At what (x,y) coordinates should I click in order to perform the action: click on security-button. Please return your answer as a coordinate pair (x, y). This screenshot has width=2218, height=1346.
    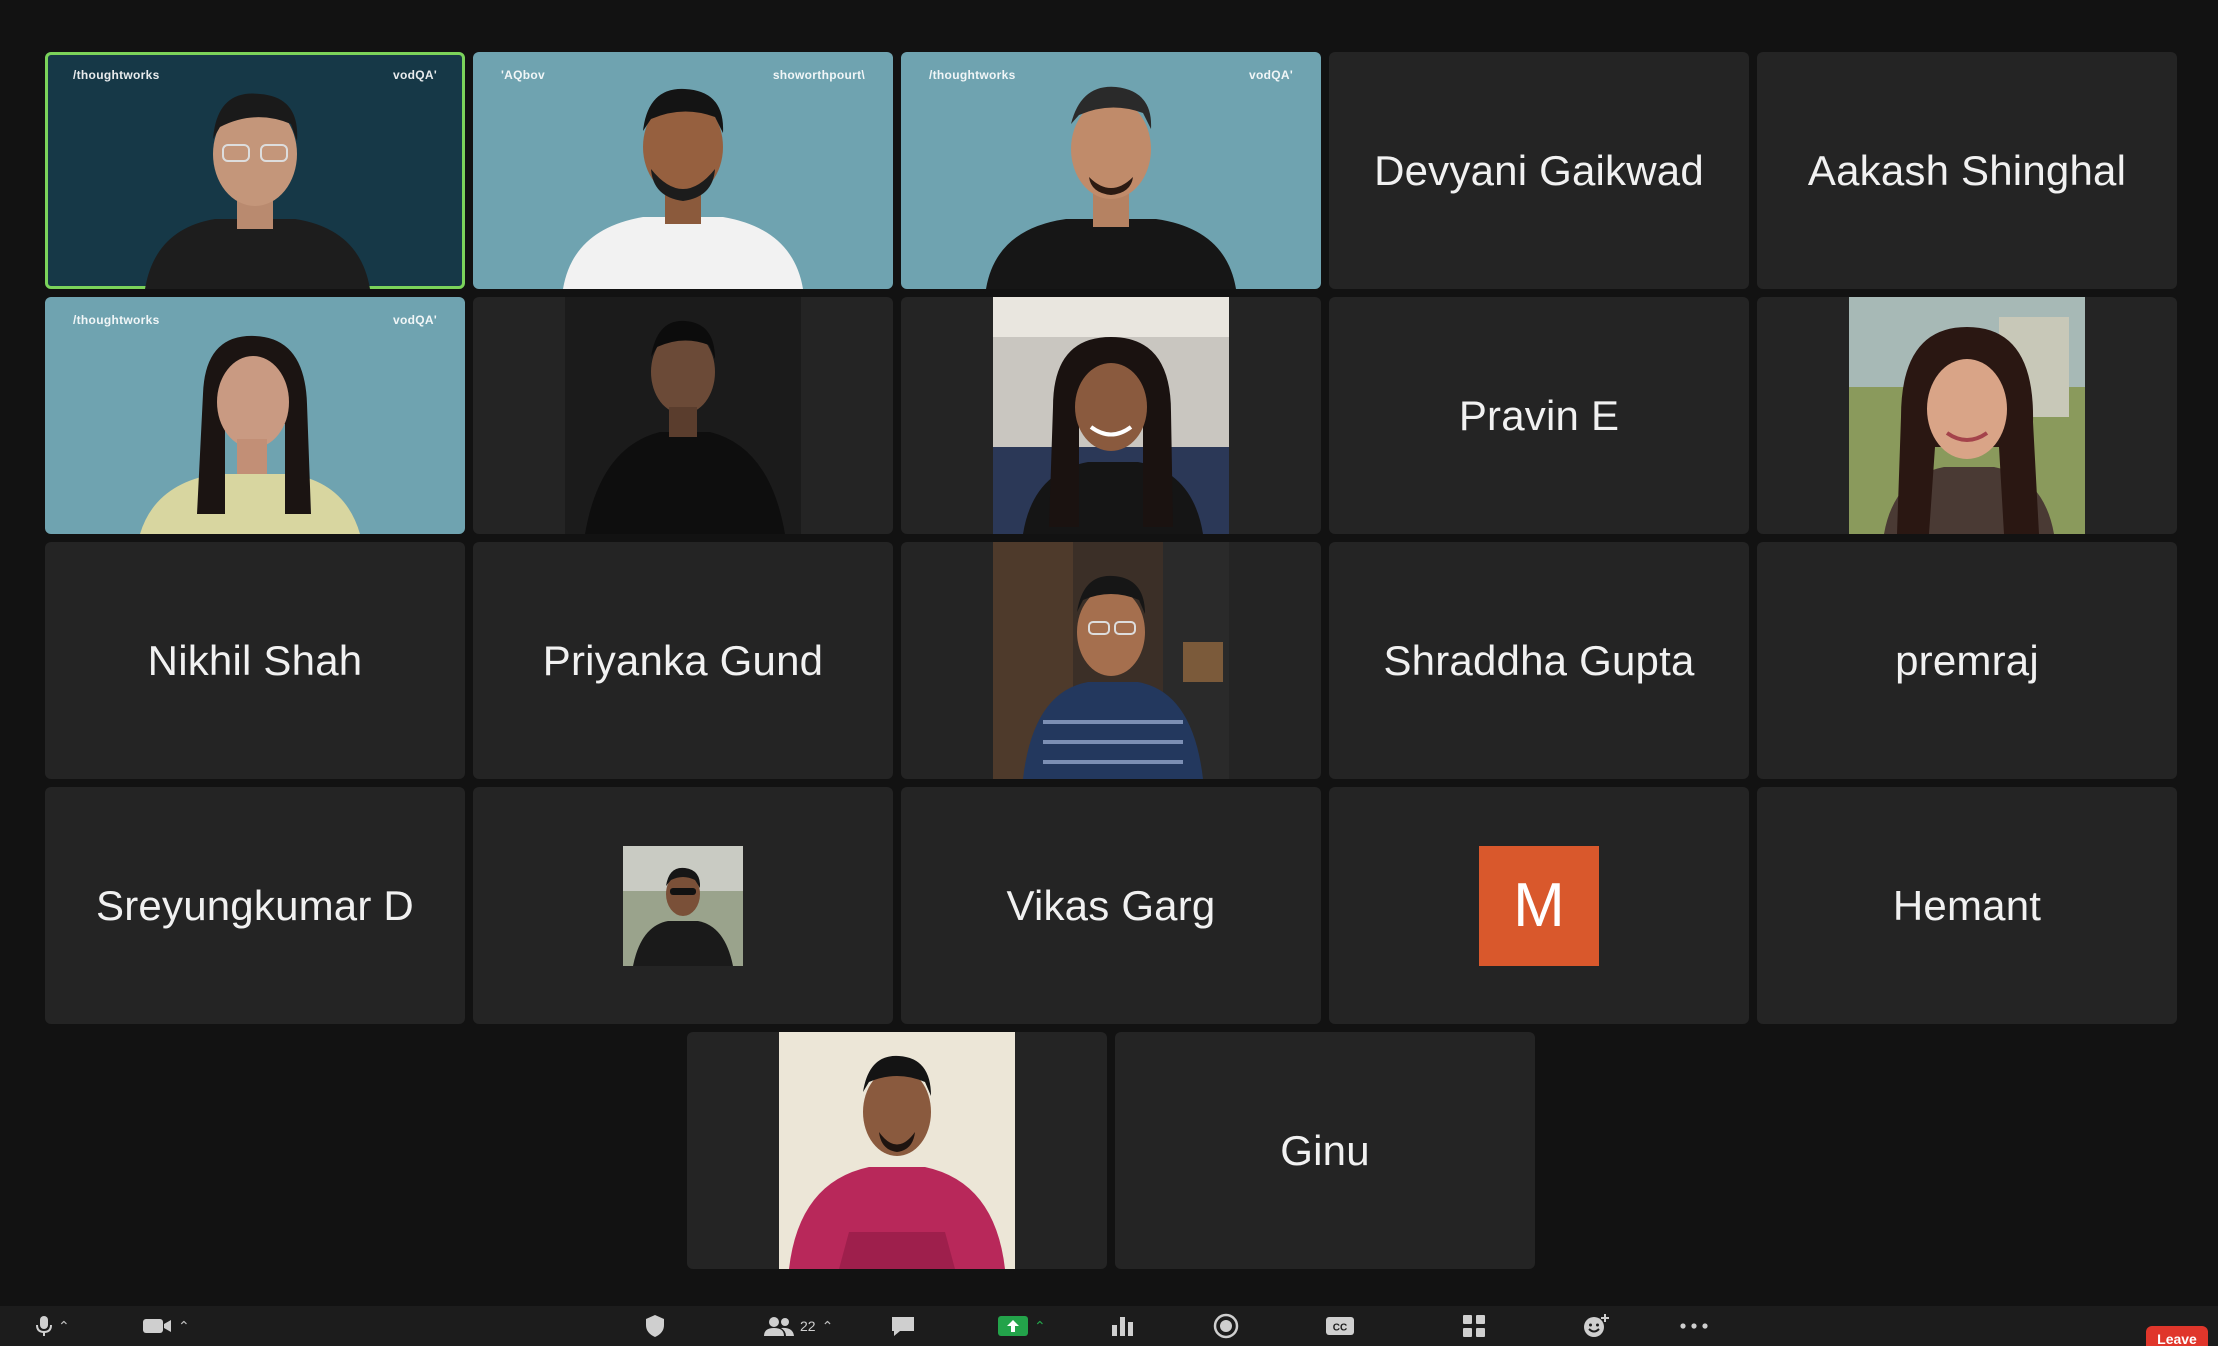
    Looking at the image, I should click on (655, 1326).